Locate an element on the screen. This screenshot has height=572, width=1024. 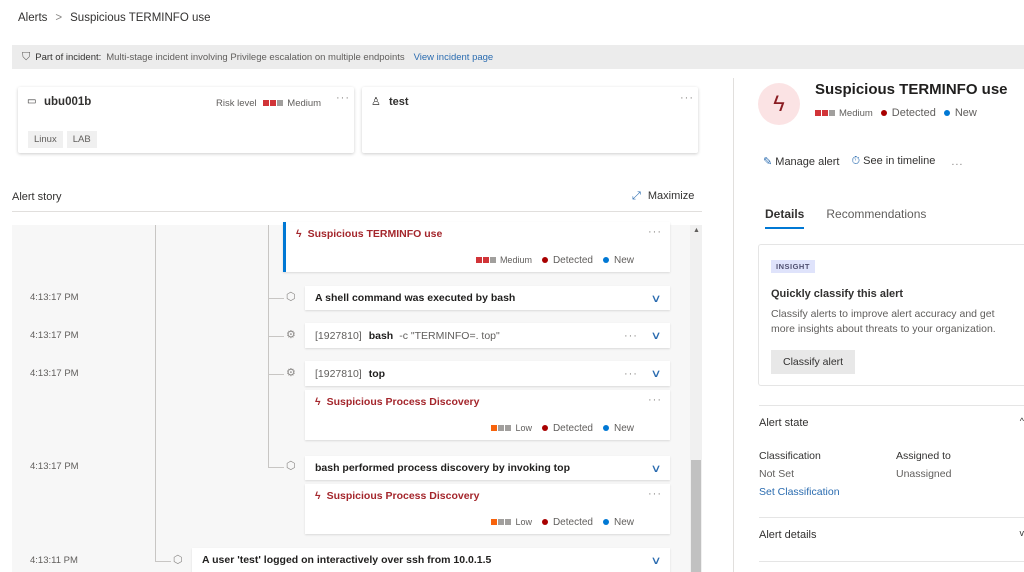
breadcrumb: Alerts > Suspicious TERMINFO use is located at coordinates (114, 18).